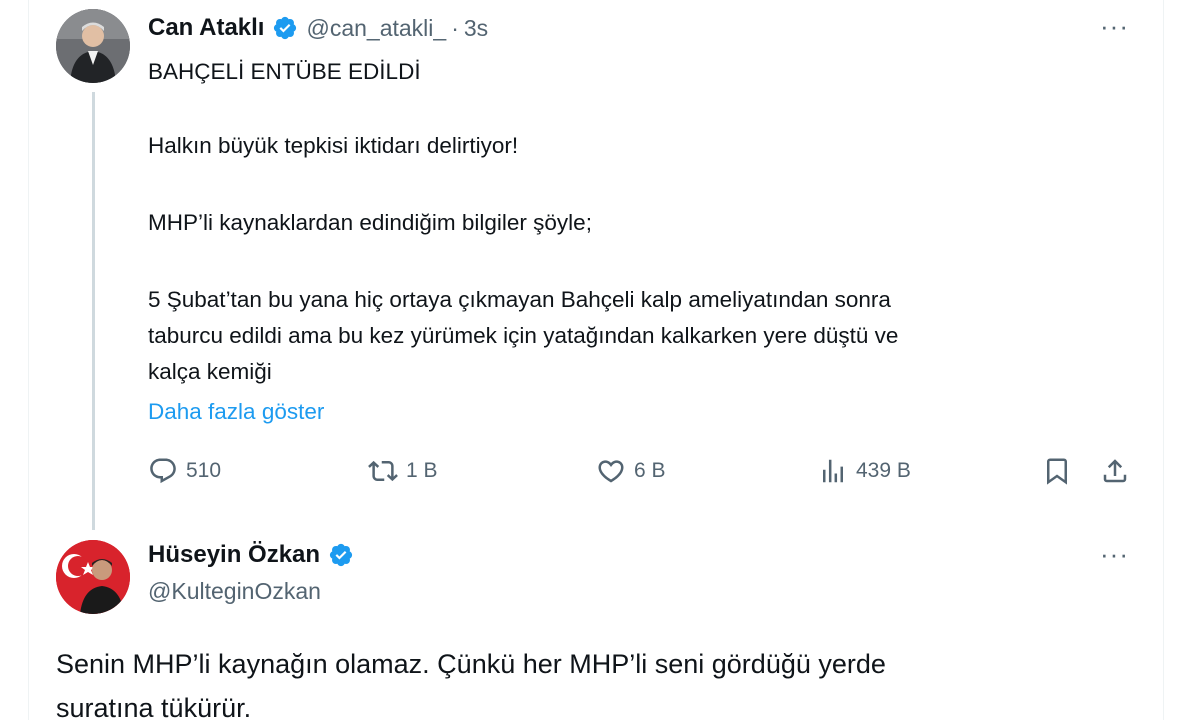  I want to click on thread-connector-line, so click(93, 311).